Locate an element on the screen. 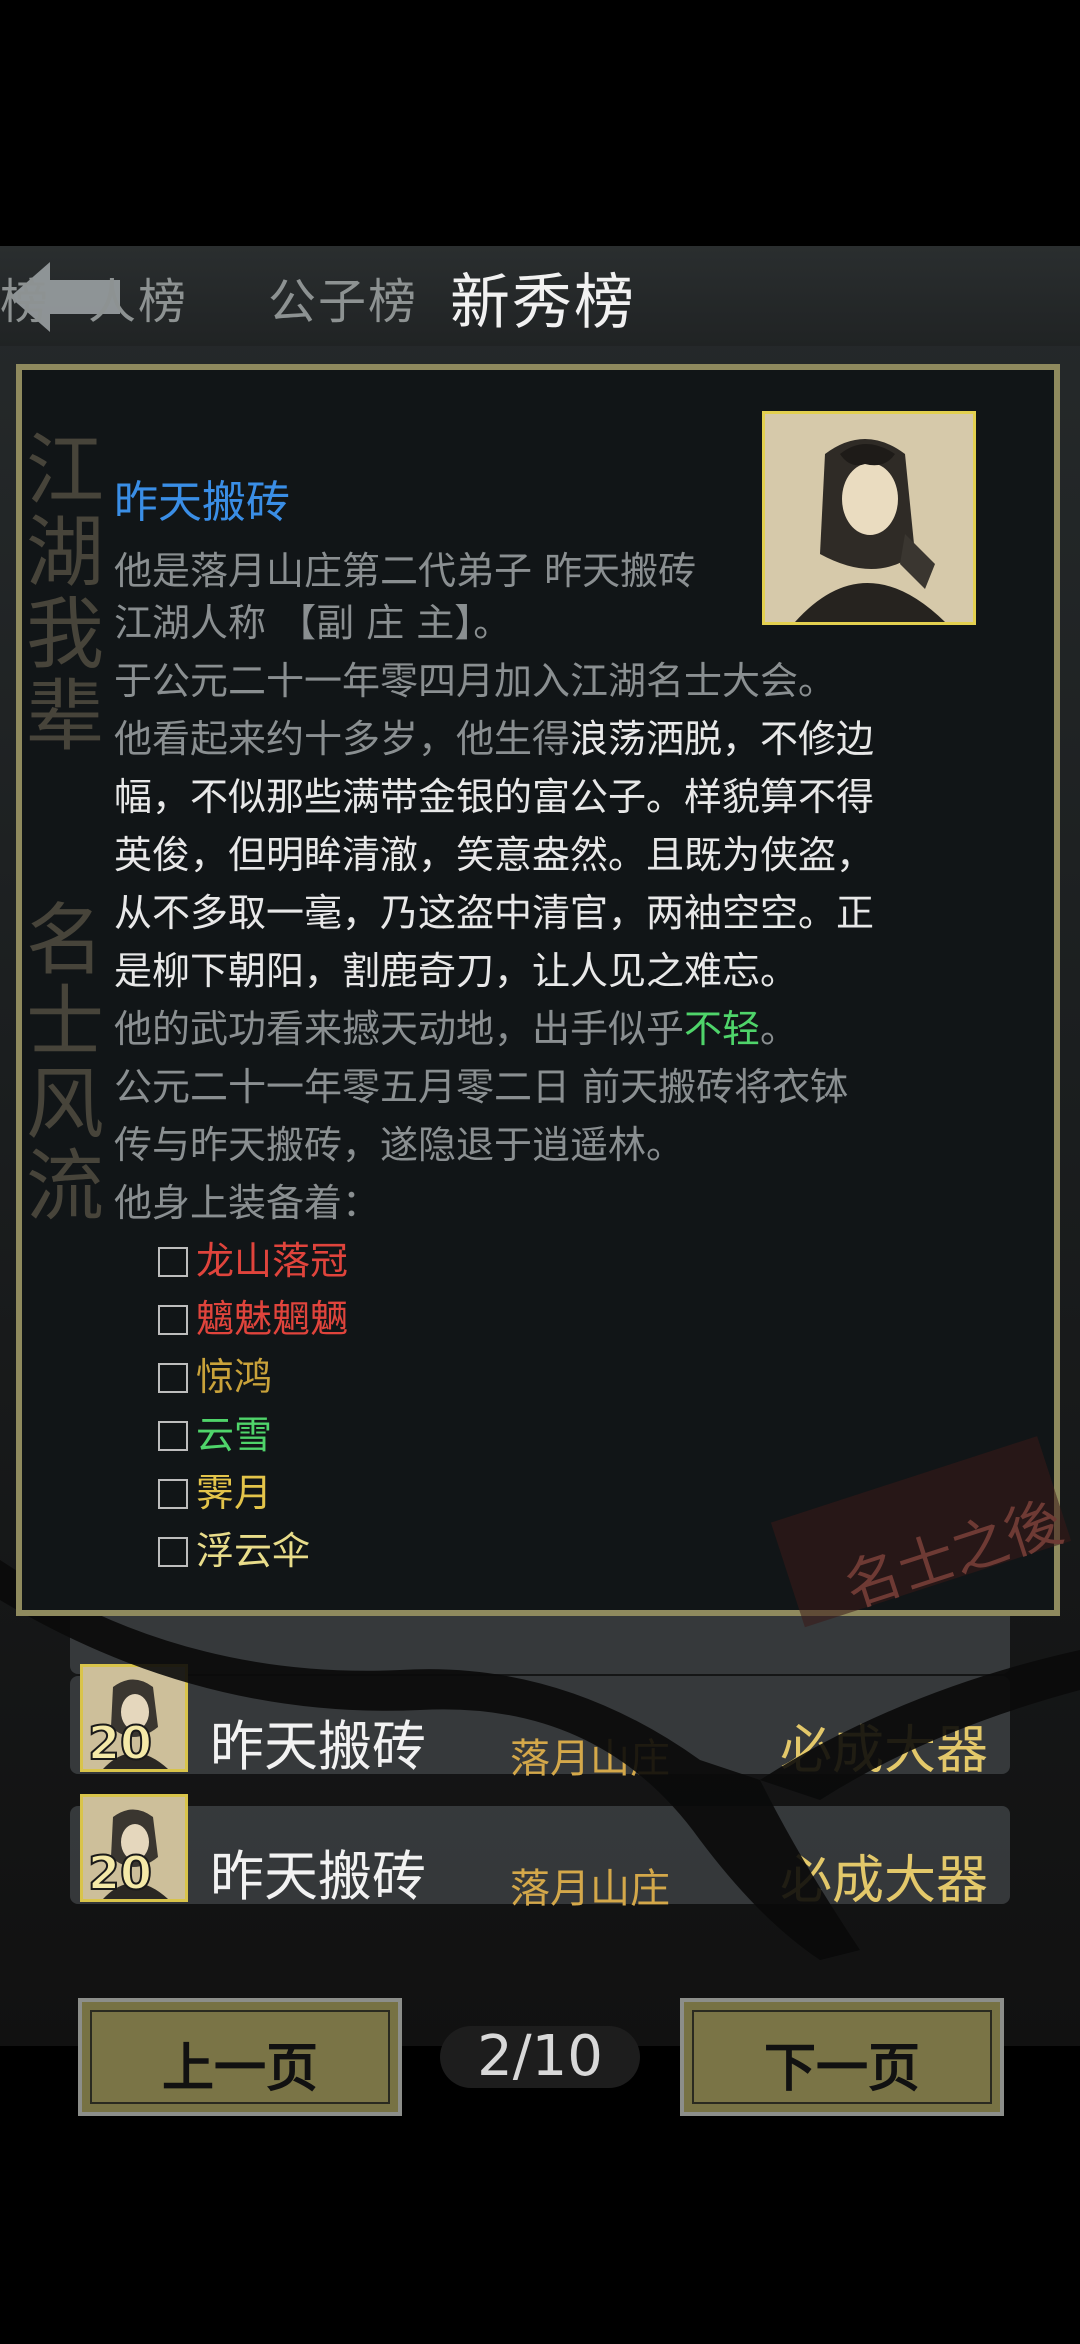 This screenshot has height=2344, width=1080. prev-page-label: 上一页 is located at coordinates (239, 2069).